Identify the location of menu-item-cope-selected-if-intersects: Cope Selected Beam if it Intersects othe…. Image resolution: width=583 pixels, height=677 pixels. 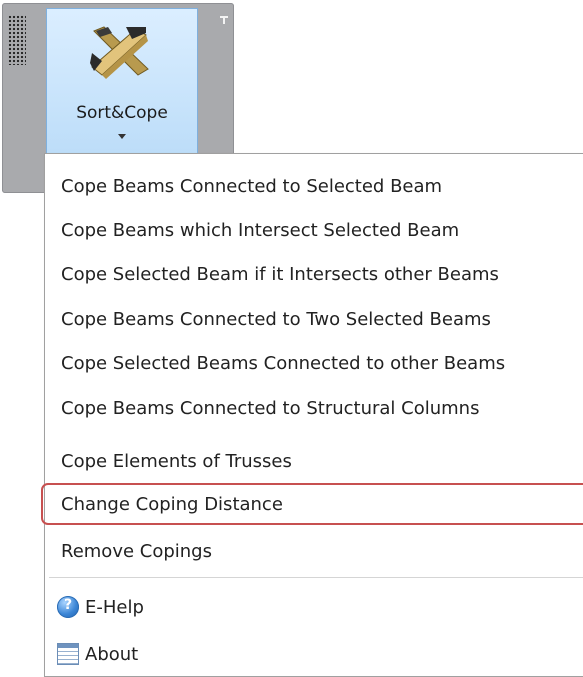
(314, 274).